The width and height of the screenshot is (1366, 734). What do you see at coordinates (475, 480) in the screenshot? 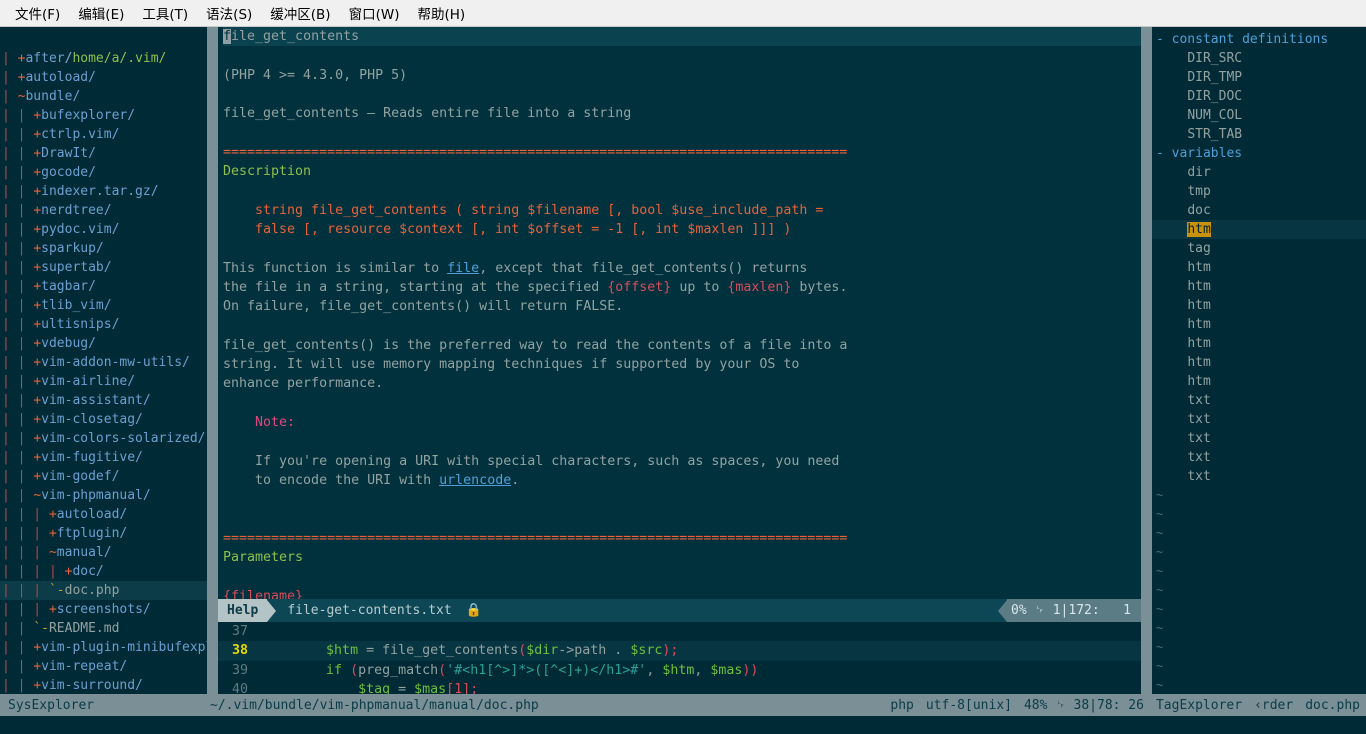
I see `urlencode-link: urlencode` at bounding box center [475, 480].